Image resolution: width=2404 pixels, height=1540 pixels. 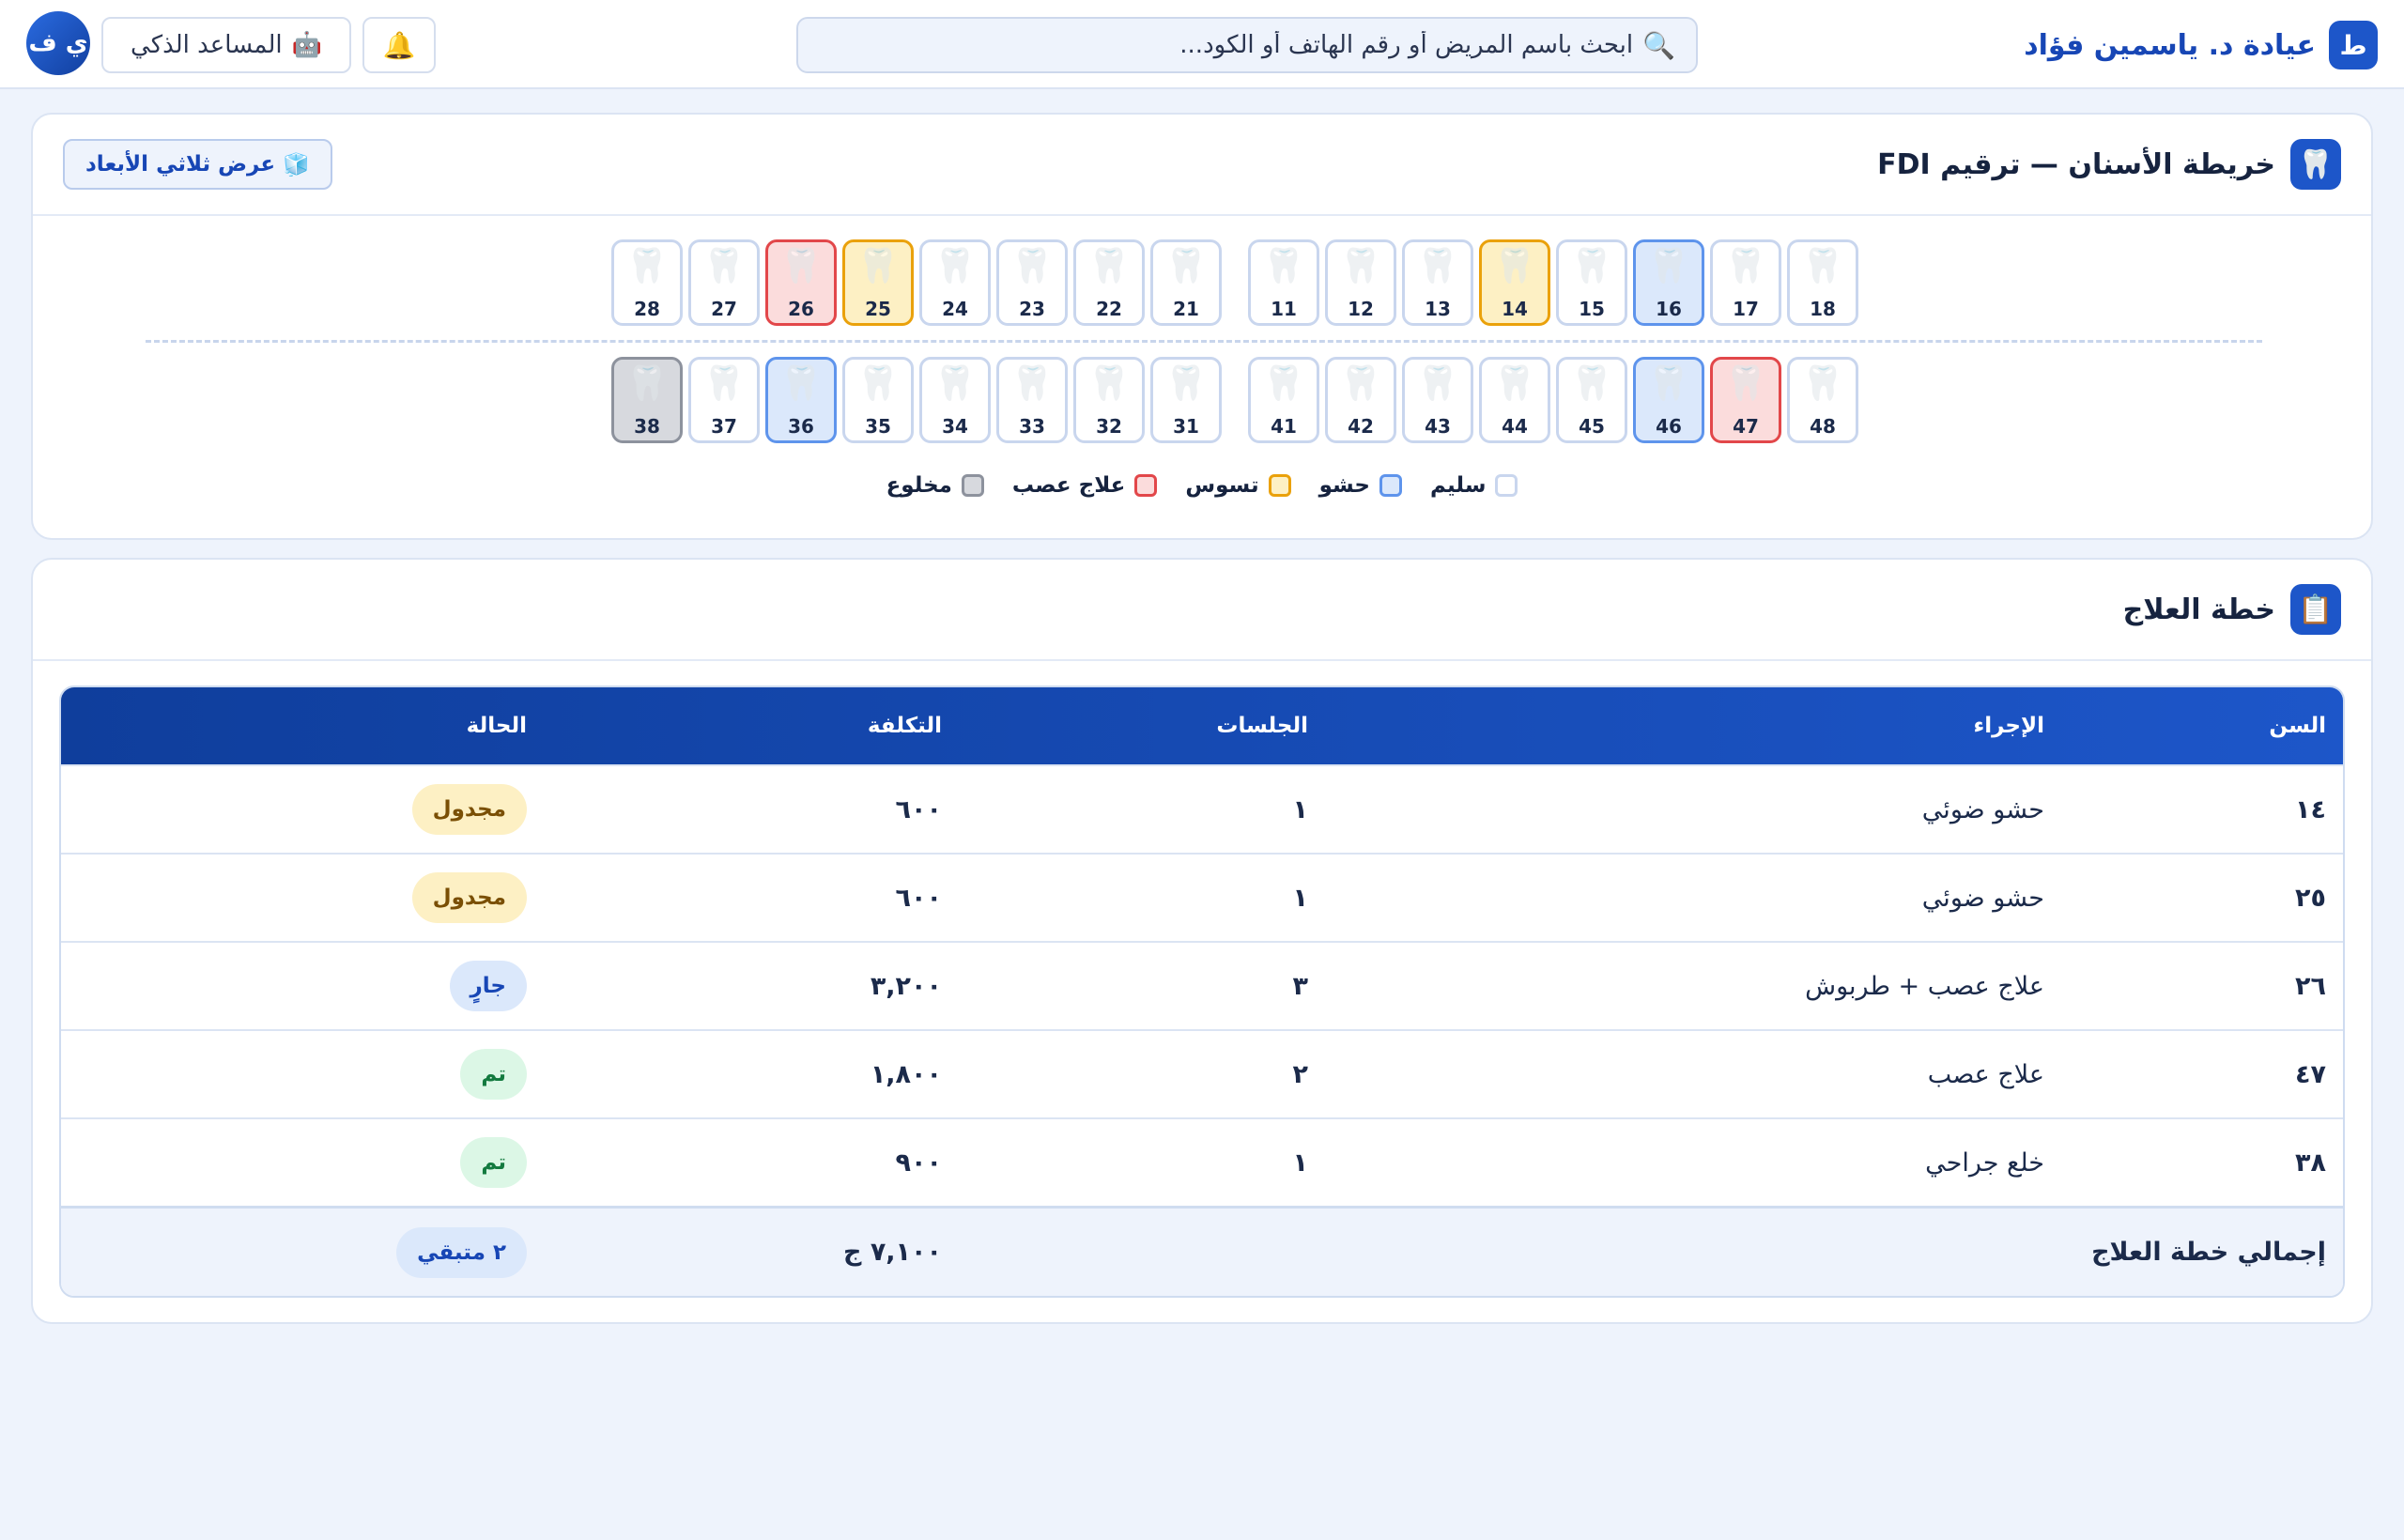 What do you see at coordinates (2076, 164) in the screenshot?
I see `dental-chart-title: خريطة الأسنان — ترقيم FDI` at bounding box center [2076, 164].